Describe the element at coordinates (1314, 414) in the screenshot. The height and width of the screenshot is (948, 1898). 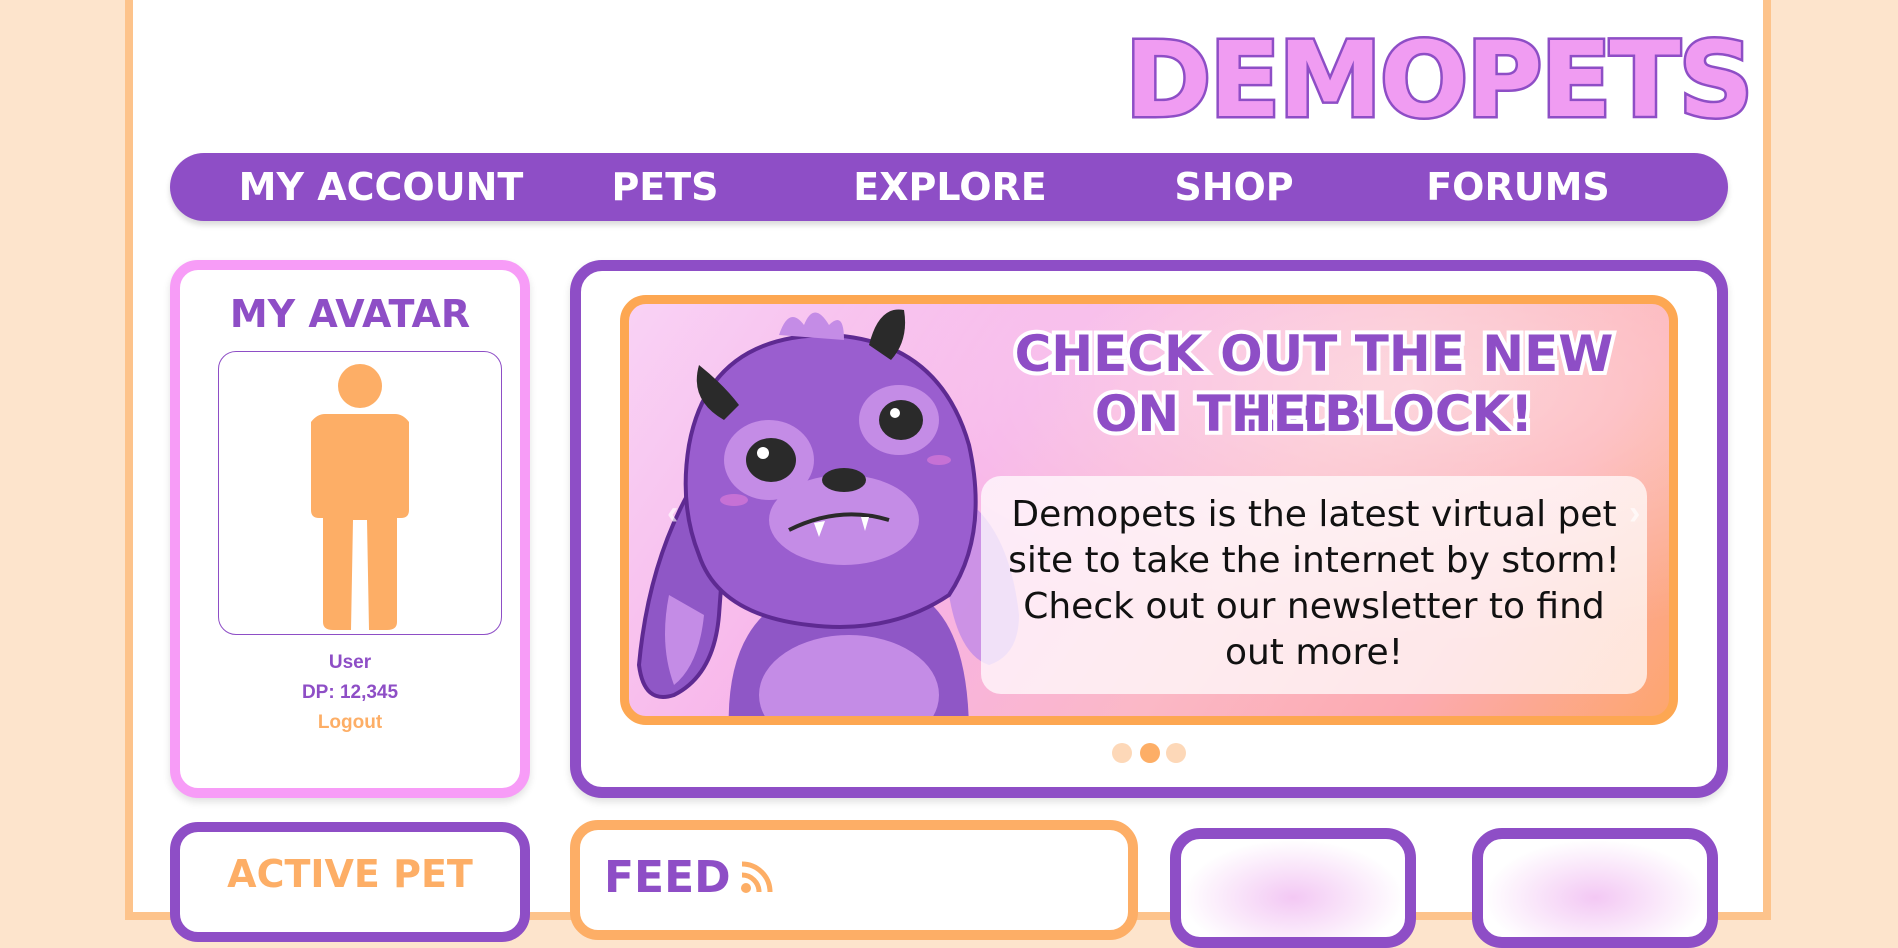
I see `banner-headline-line2: ON THE BLOCK!` at that location.